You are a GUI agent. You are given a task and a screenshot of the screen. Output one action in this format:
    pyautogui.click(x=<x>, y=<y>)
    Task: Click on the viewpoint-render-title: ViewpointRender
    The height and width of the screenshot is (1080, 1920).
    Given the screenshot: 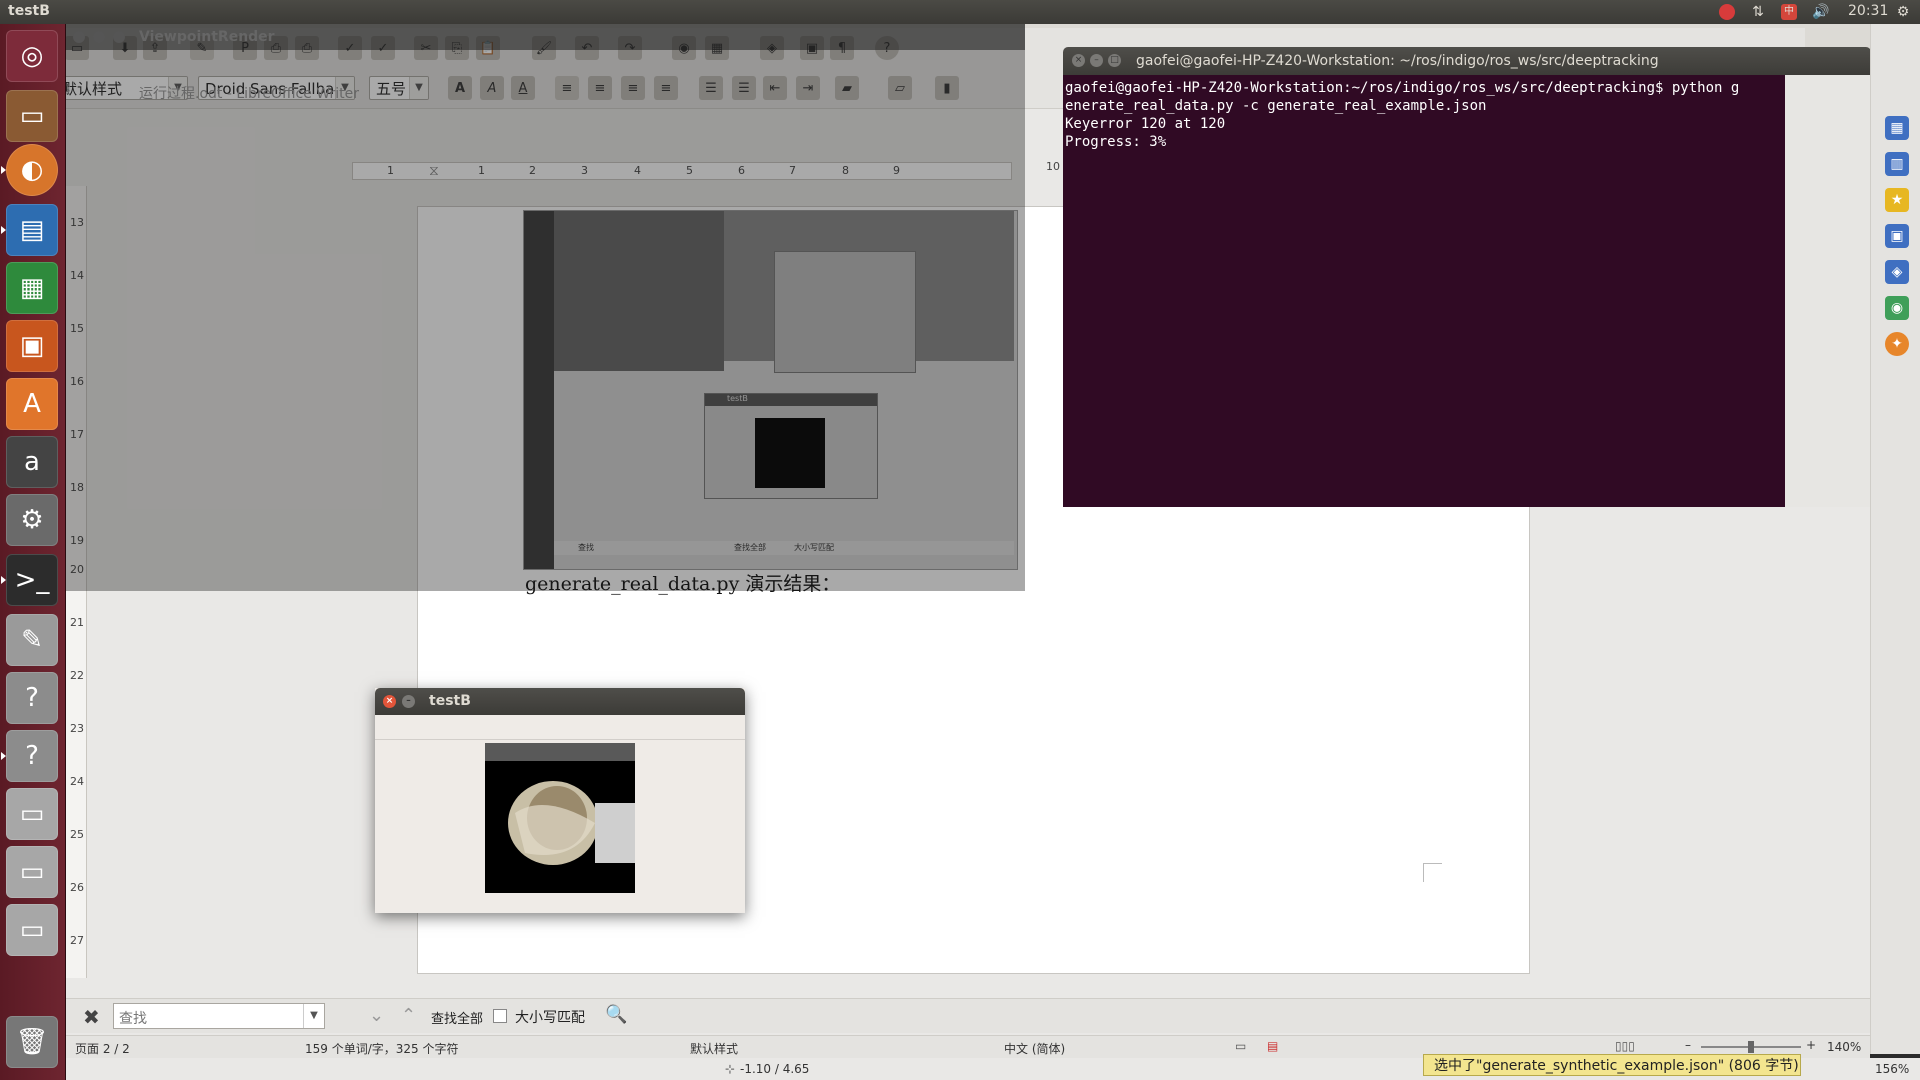 What is the action you would take?
    pyautogui.click(x=207, y=37)
    